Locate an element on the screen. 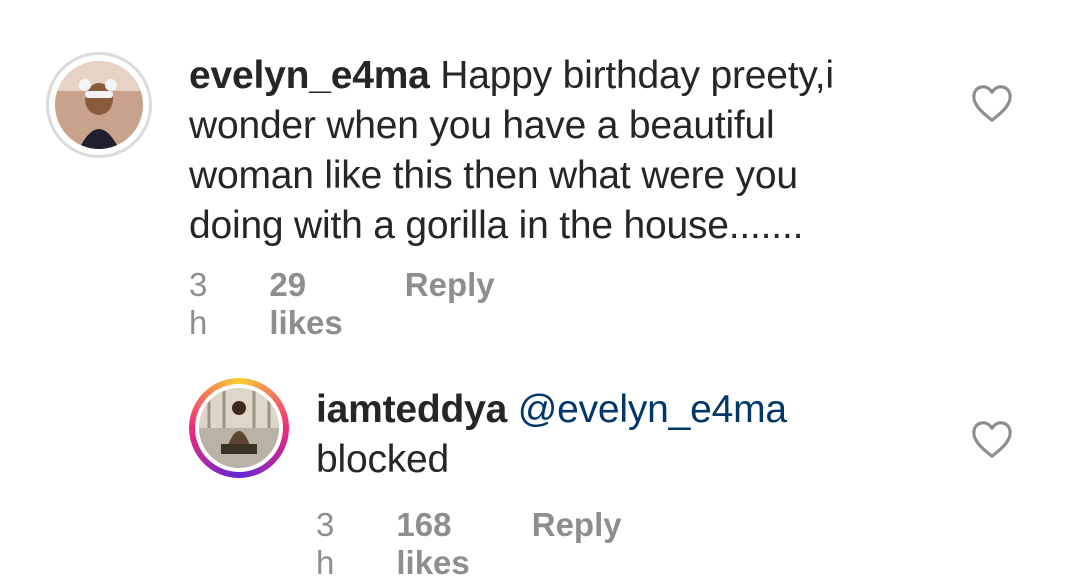 This screenshot has height=582, width=1080. likes-count: 29 likes is located at coordinates (305, 304).